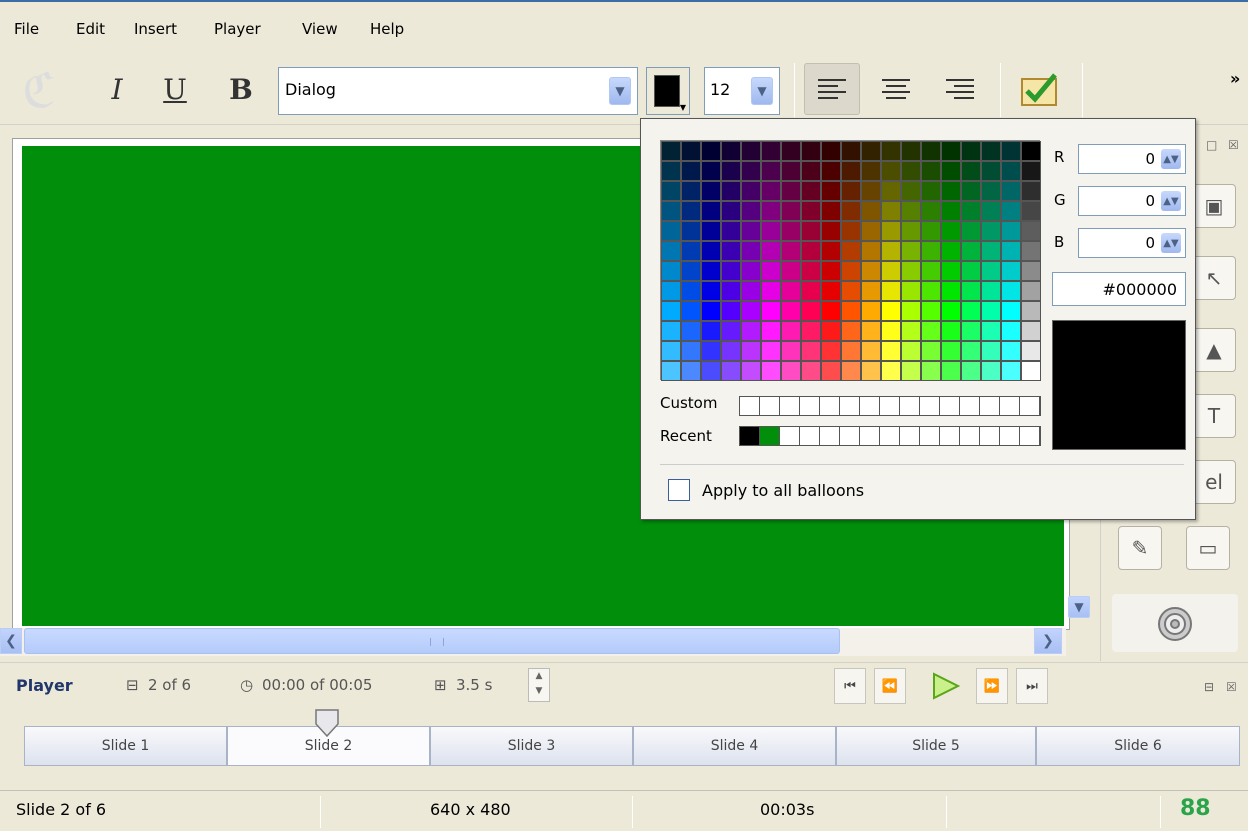  I want to click on last-slide-button: ⏭, so click(1032, 686).